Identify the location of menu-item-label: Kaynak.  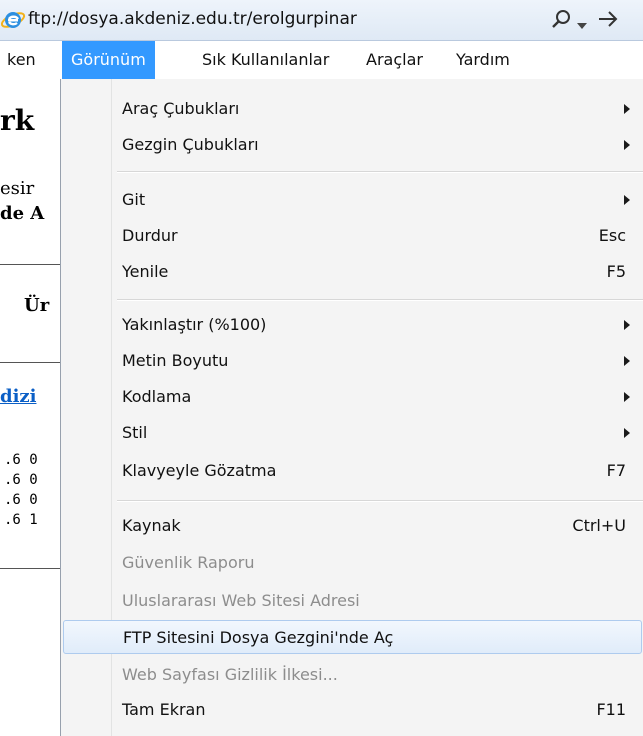
(151, 525).